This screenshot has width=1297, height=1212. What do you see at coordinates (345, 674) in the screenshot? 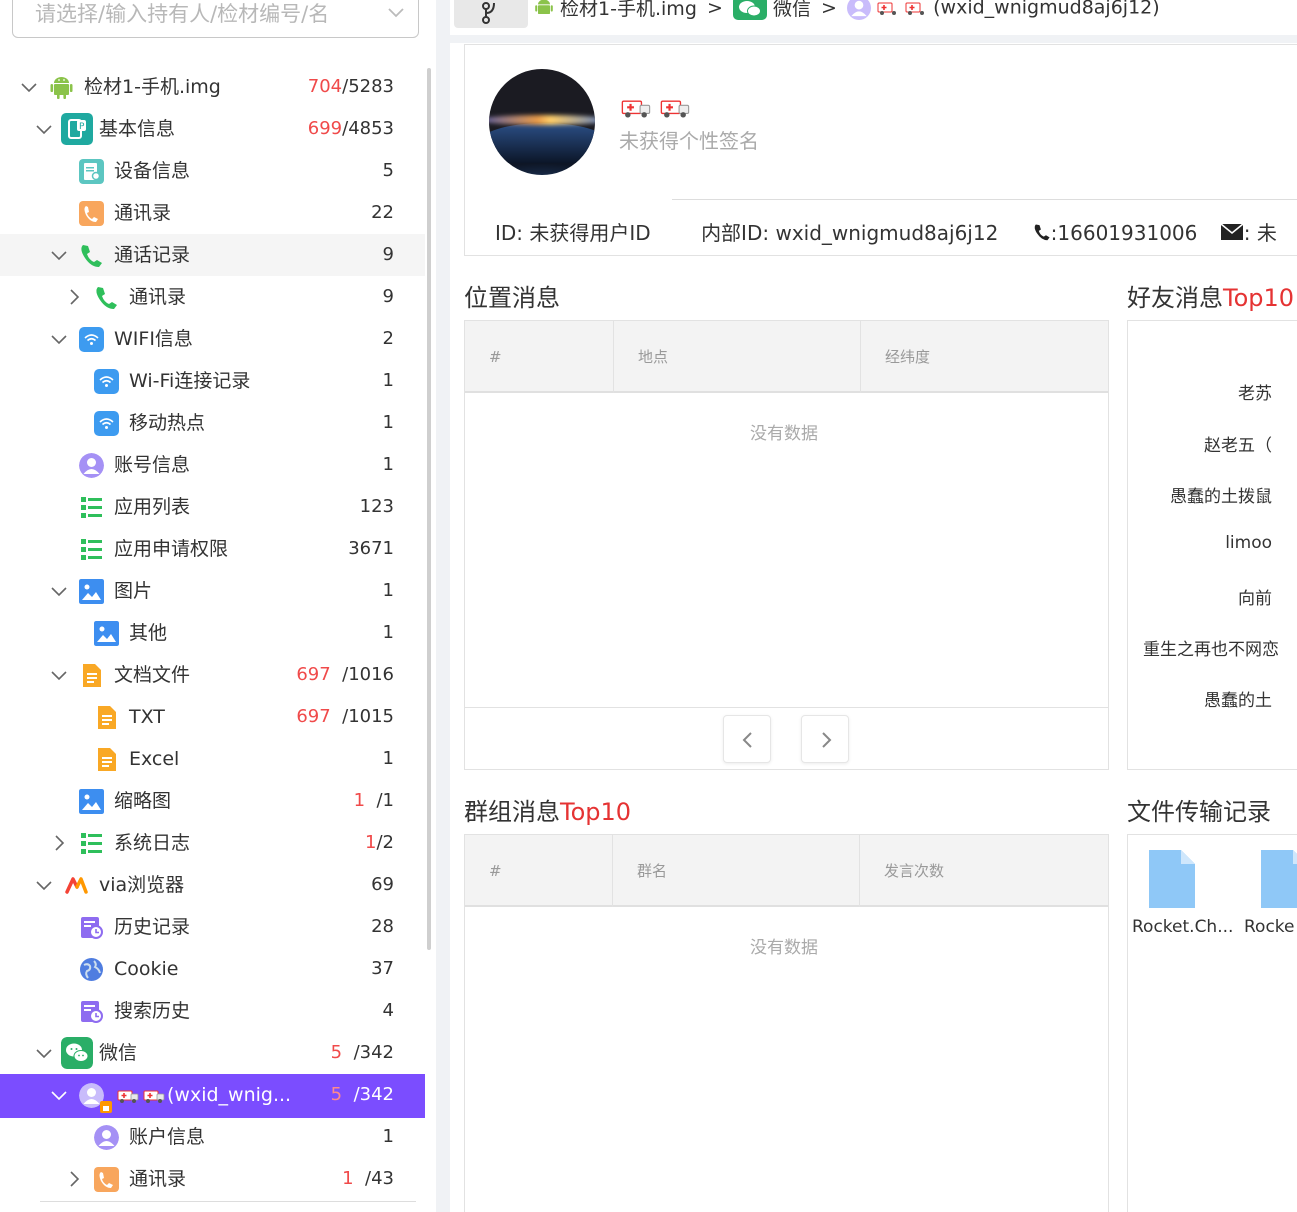
I see `tree-count: 697 /1016` at bounding box center [345, 674].